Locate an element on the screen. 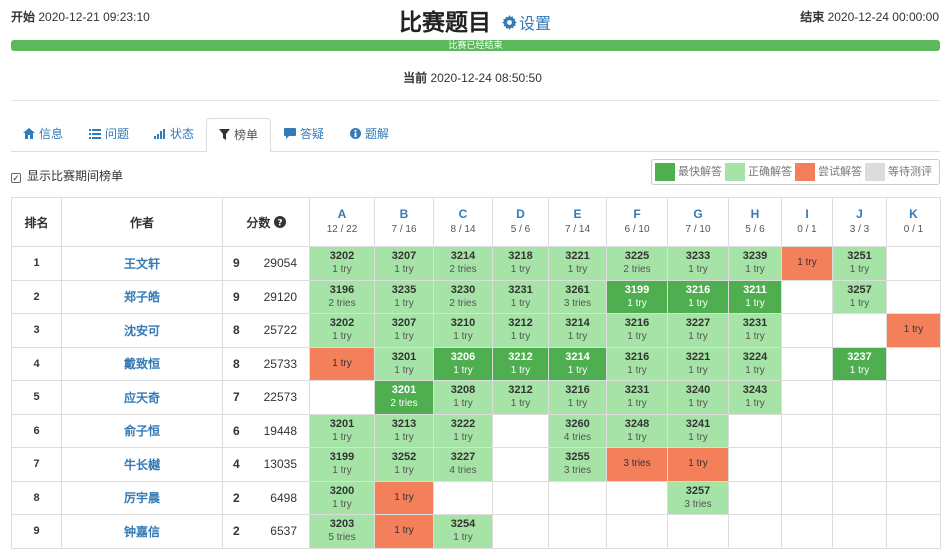 This screenshot has height=552, width=945. problem-cell: 3261 3 tries is located at coordinates (577, 296).